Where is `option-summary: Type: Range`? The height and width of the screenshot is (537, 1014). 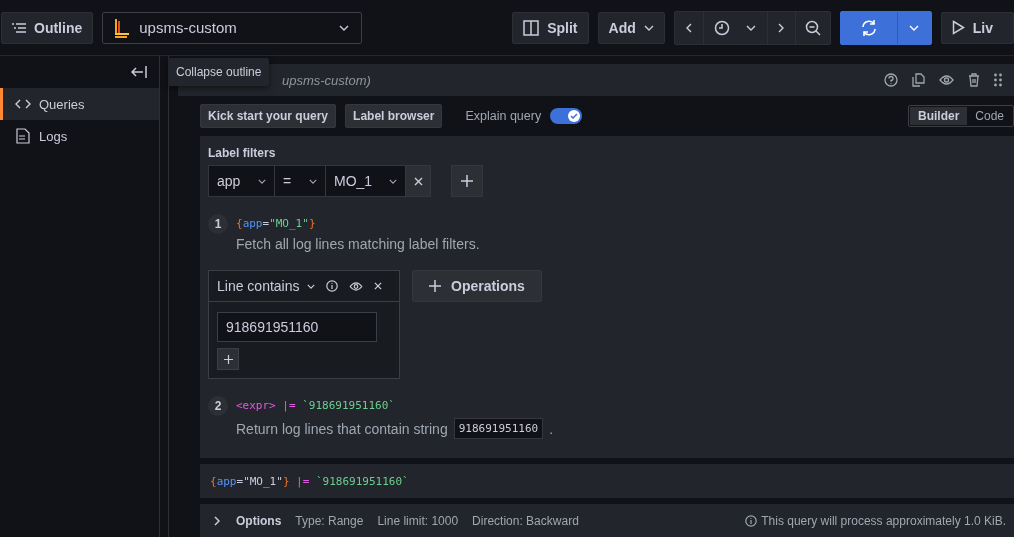 option-summary: Type: Range is located at coordinates (329, 521).